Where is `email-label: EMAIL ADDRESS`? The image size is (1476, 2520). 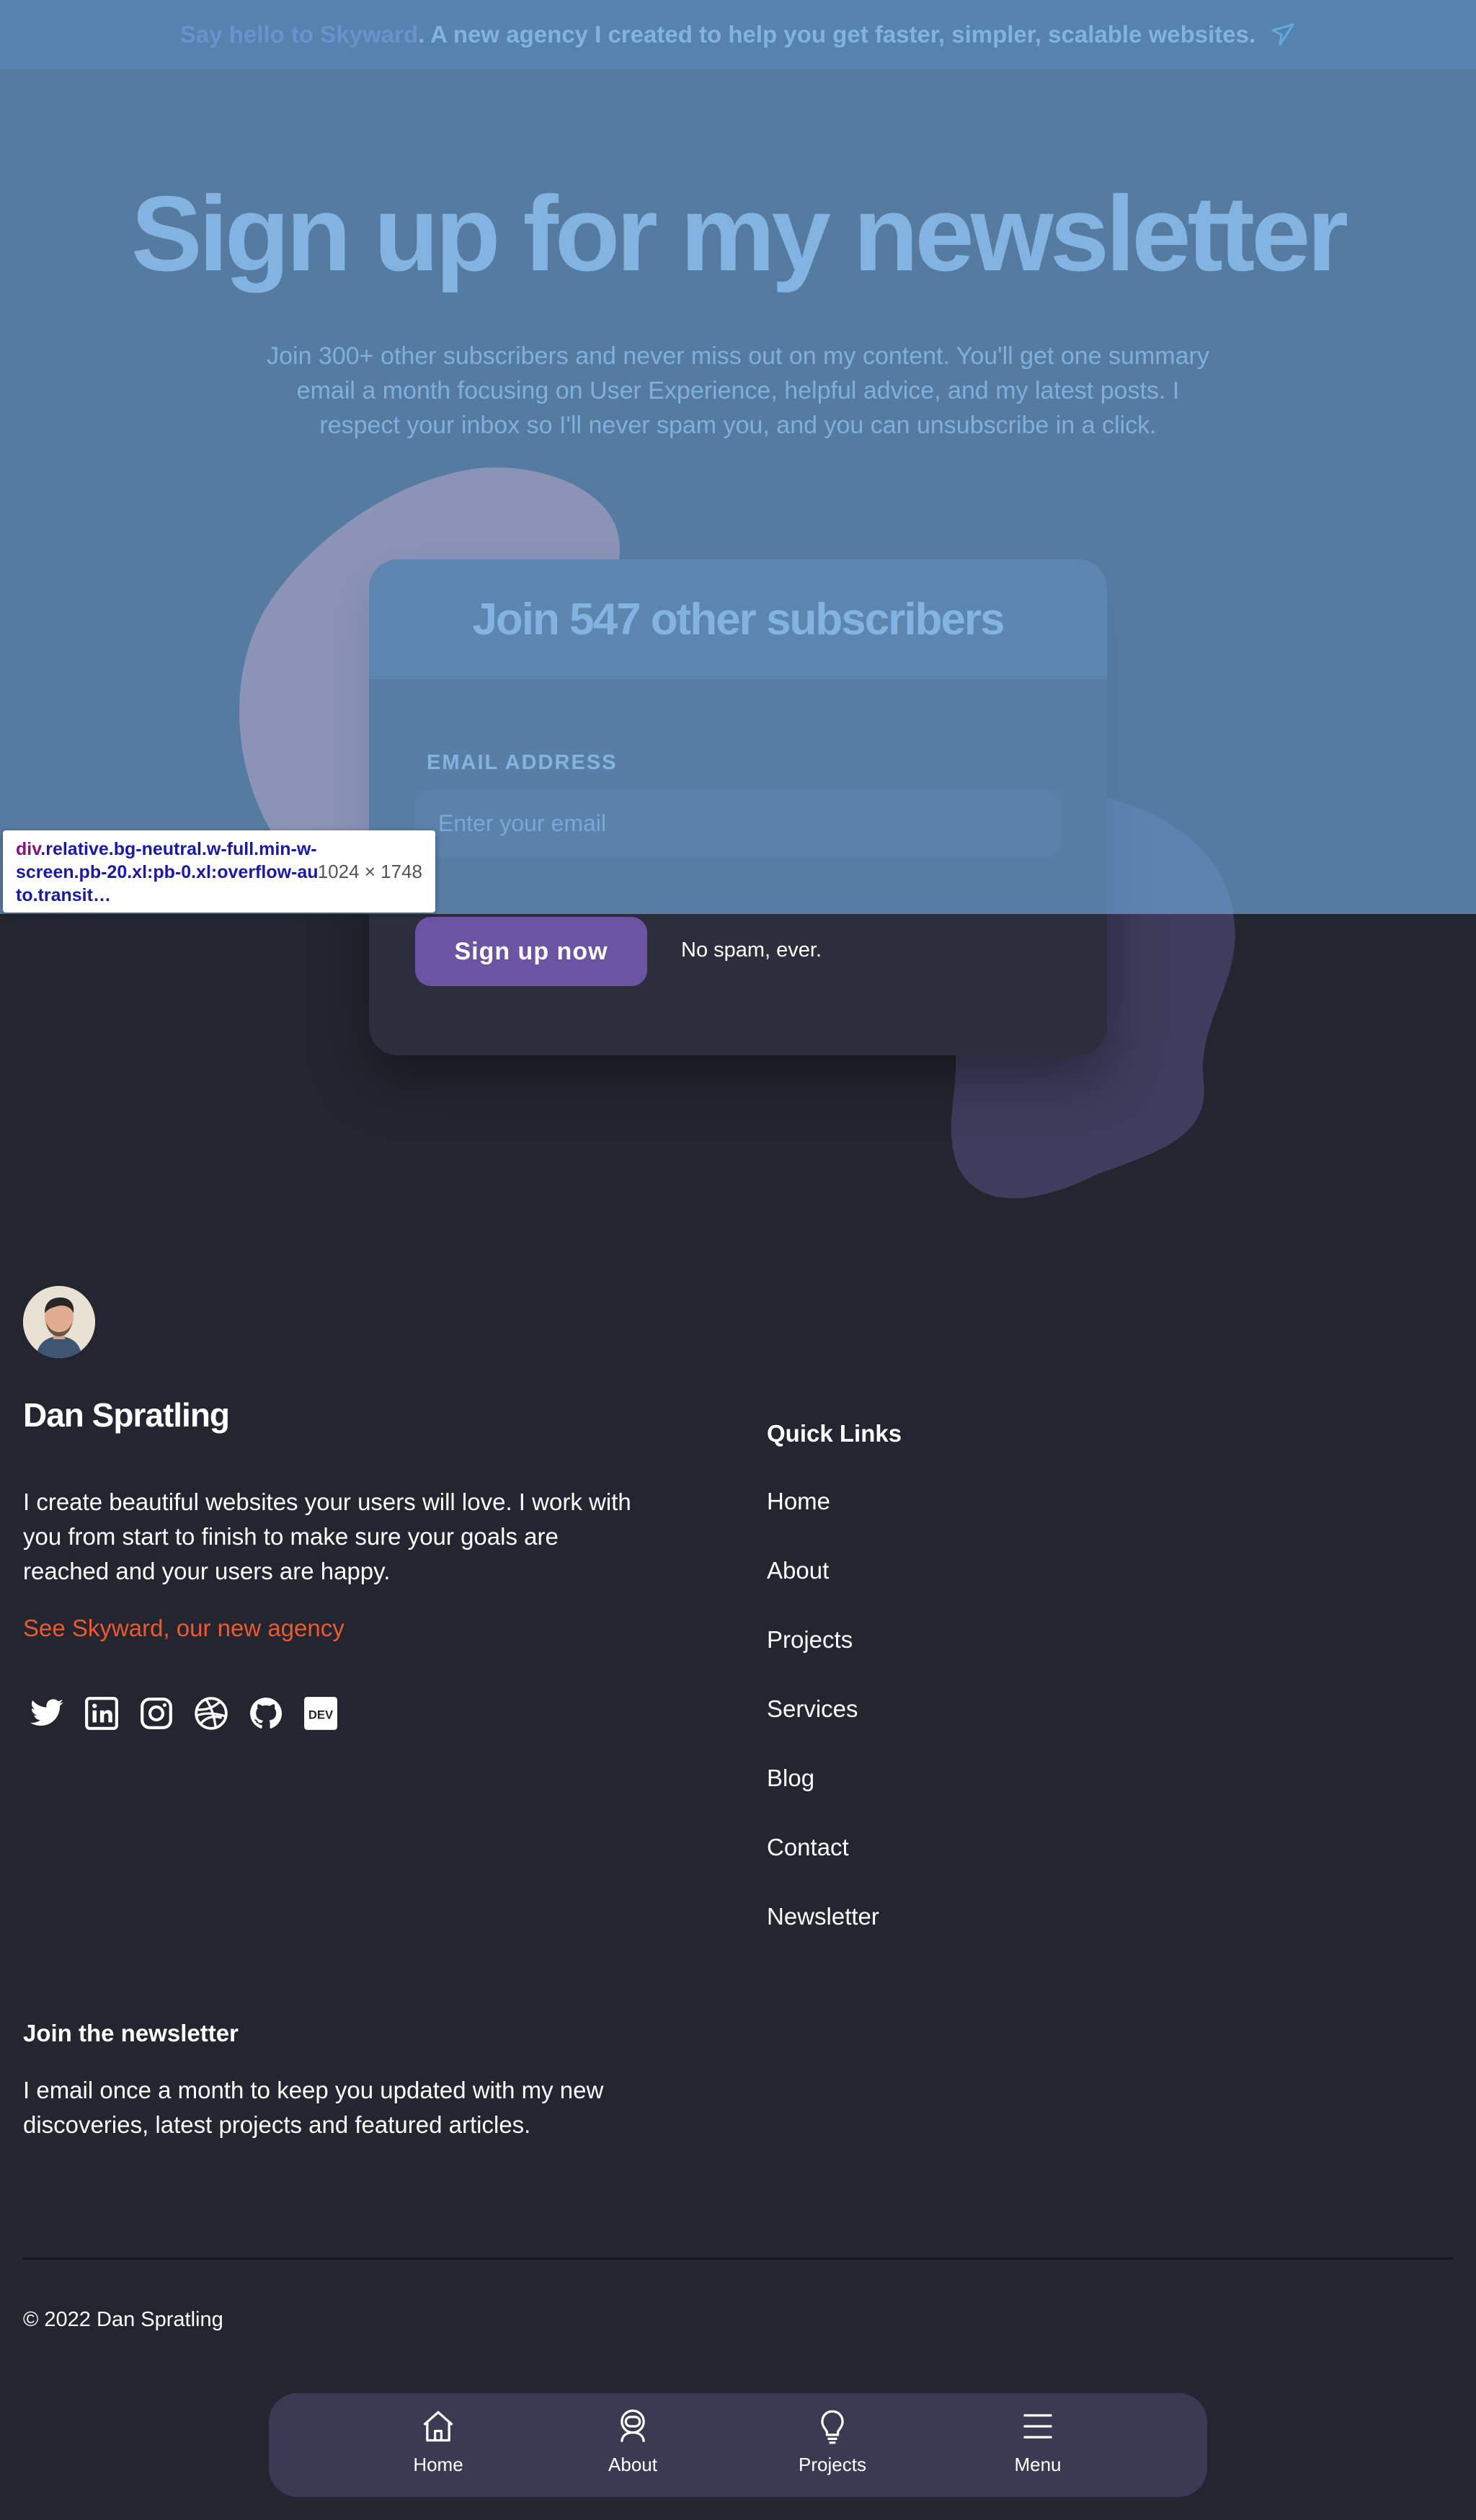
email-label: EMAIL ADDRESS is located at coordinates (522, 762).